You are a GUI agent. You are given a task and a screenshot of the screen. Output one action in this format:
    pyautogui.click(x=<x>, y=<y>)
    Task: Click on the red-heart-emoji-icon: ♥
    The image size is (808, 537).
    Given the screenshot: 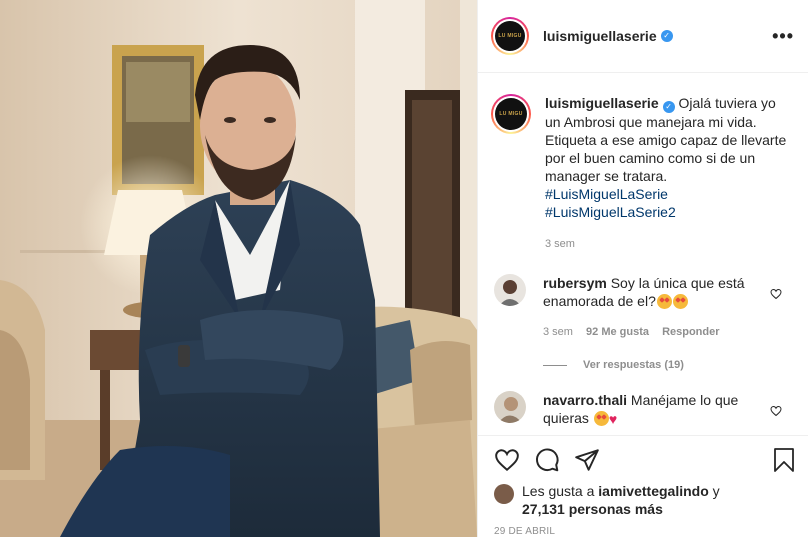 What is the action you would take?
    pyautogui.click(x=613, y=419)
    